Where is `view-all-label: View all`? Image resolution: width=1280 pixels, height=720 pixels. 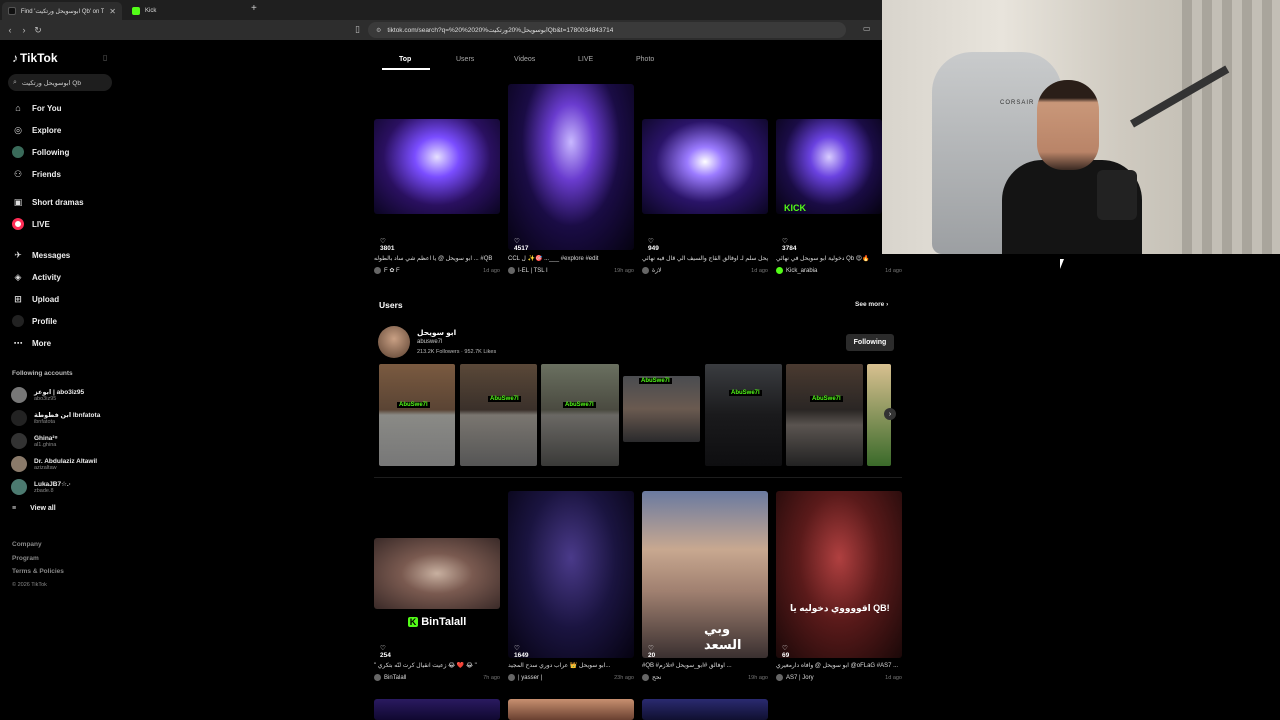
view-all-label: View all is located at coordinates (43, 508).